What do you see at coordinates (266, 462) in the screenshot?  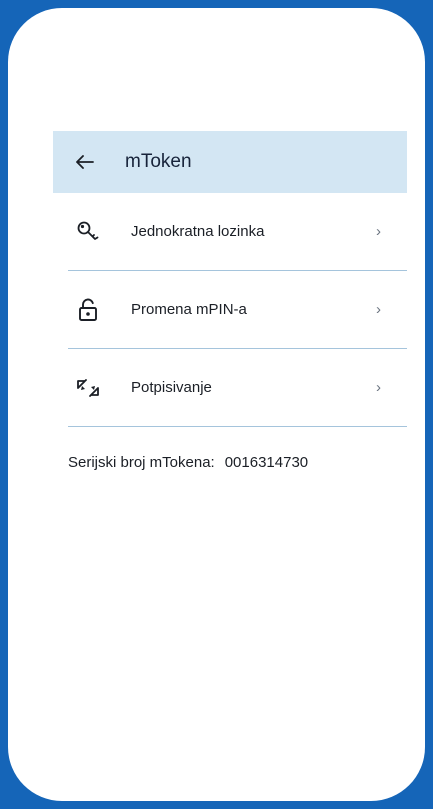 I see `serial-number-value: 0016314730` at bounding box center [266, 462].